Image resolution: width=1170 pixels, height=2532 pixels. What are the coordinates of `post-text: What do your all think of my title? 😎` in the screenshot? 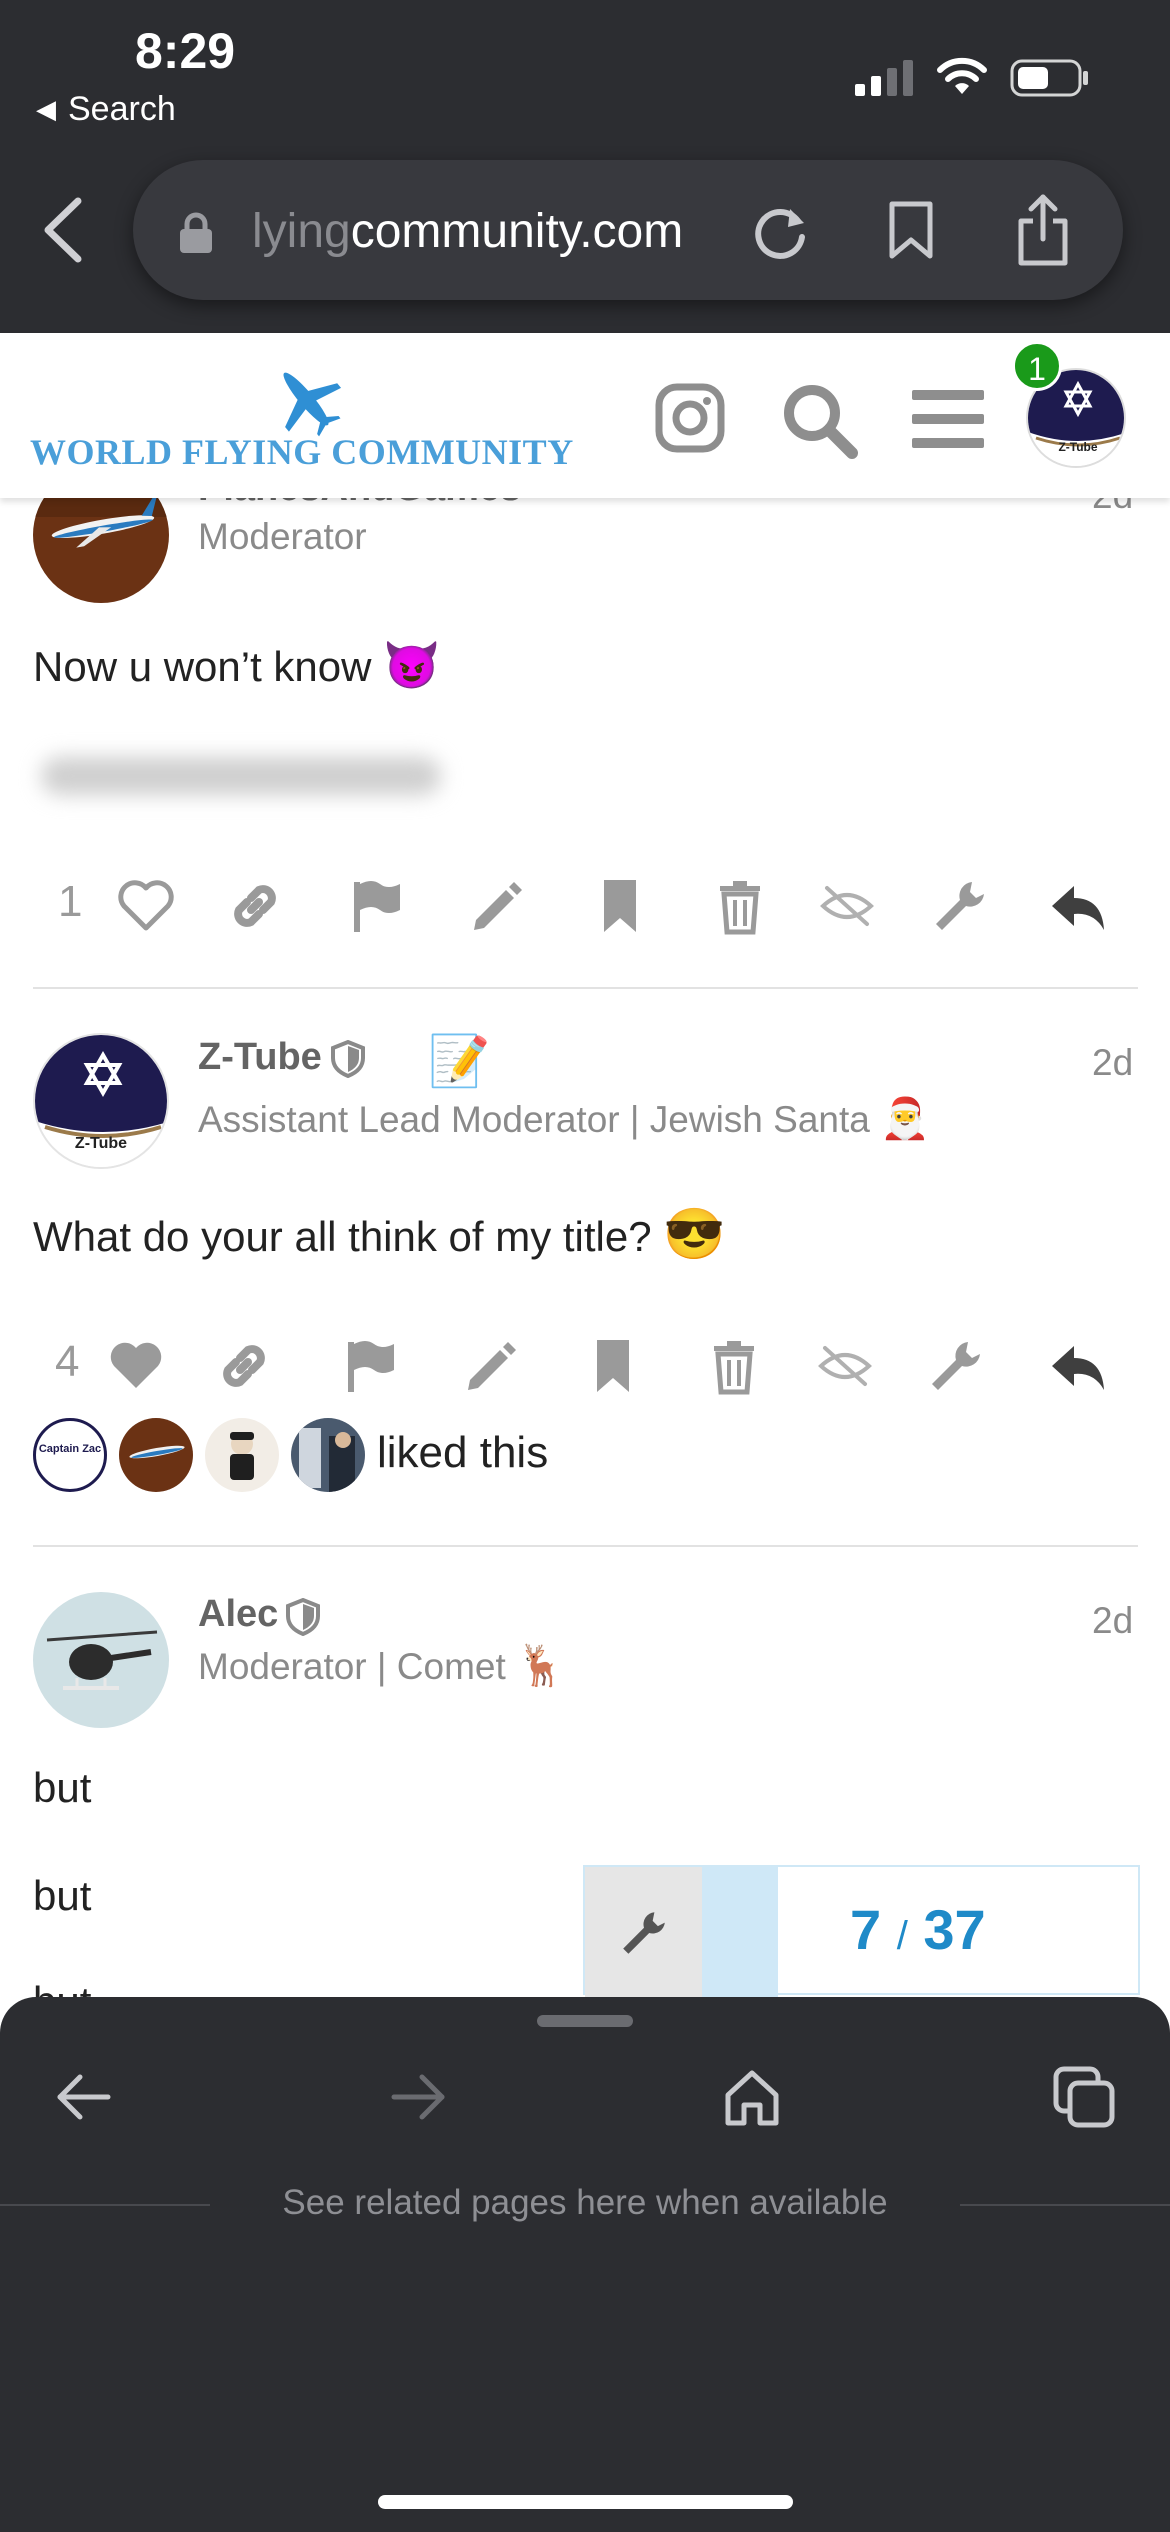 It's located at (379, 1234).